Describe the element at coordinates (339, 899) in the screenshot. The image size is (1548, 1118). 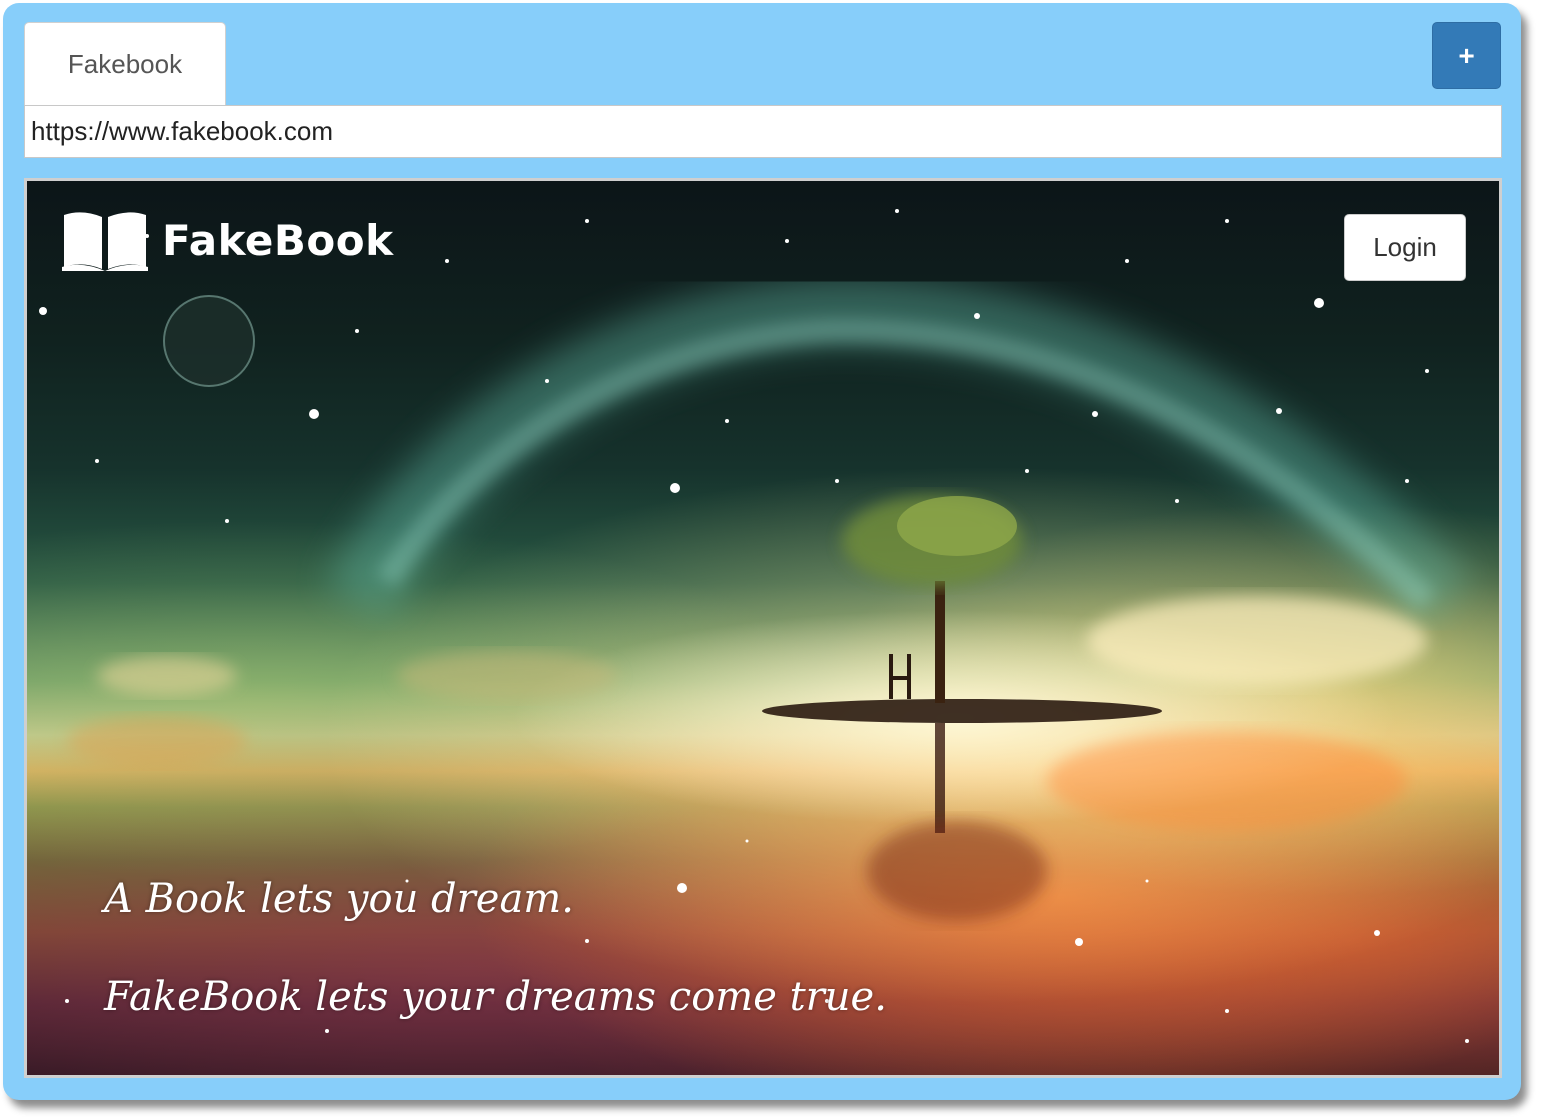
I see `tagline-line1: A Book lets you dream.` at that location.